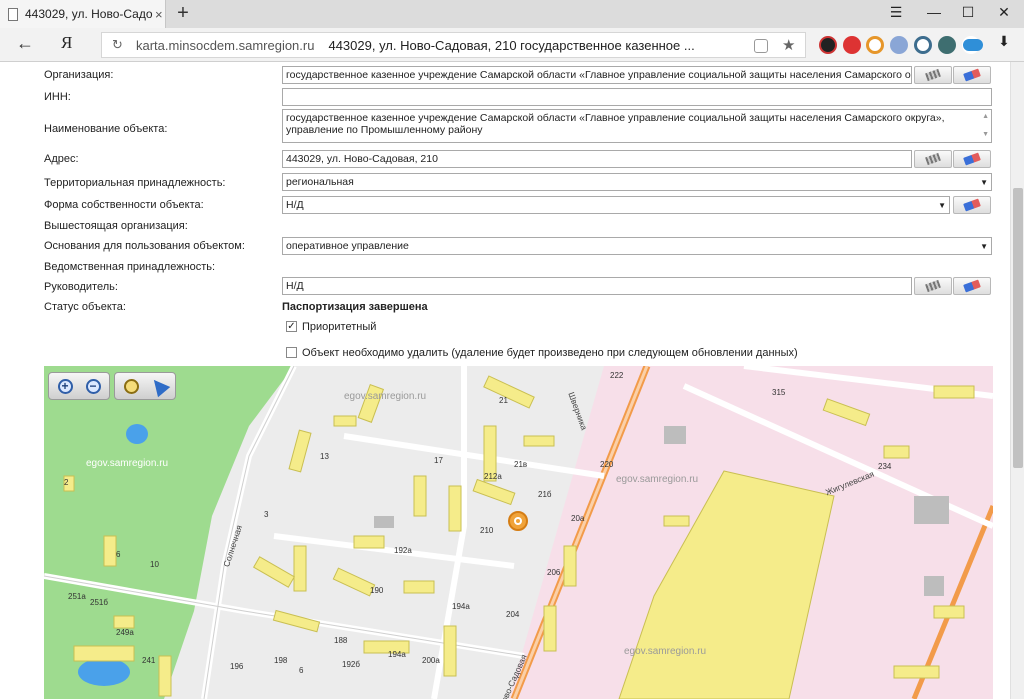 This screenshot has height=699, width=1024. Describe the element at coordinates (13, 14) in the screenshot. I see `document-icon` at that location.